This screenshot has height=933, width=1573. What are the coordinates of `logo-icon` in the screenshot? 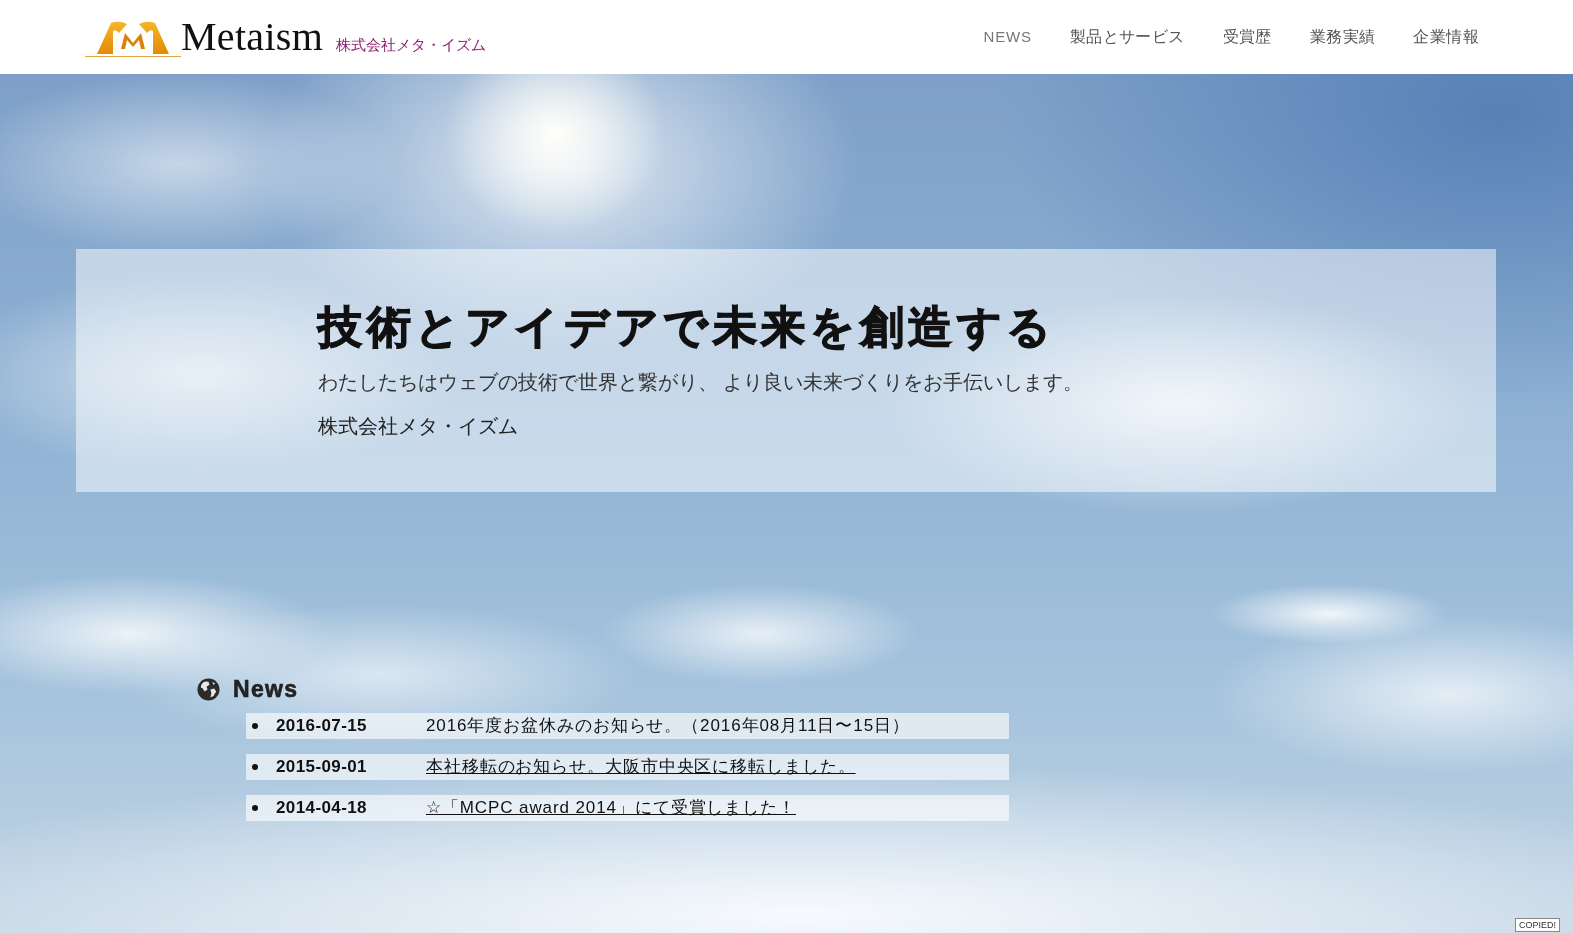 It's located at (133, 38).